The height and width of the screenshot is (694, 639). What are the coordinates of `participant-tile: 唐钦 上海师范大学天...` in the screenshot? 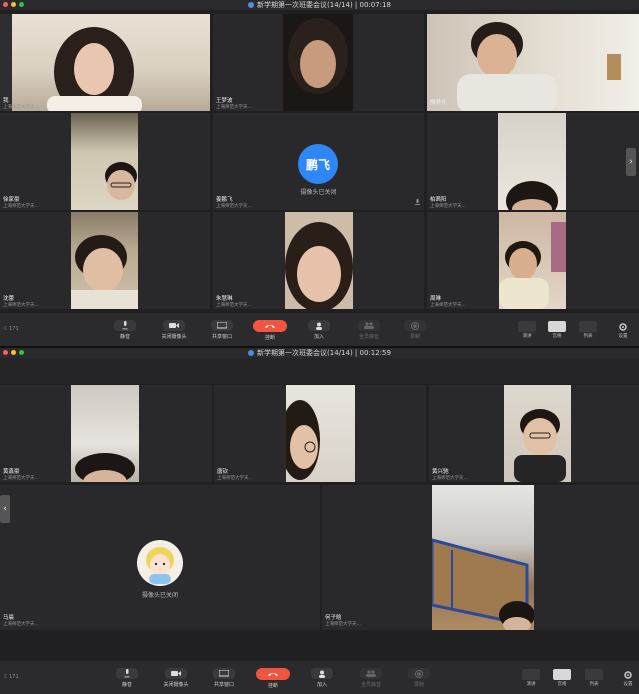 It's located at (320, 433).